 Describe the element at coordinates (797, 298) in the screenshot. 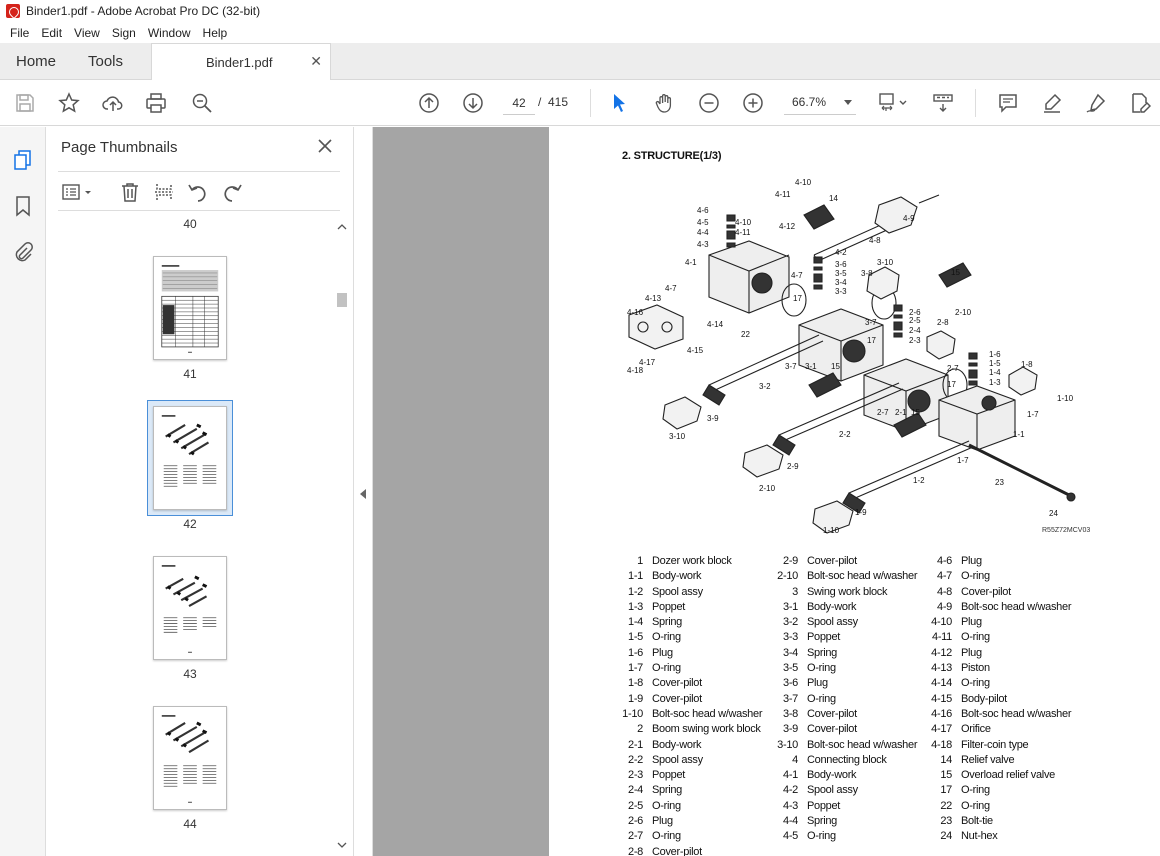

I see `callout-label: 17` at that location.